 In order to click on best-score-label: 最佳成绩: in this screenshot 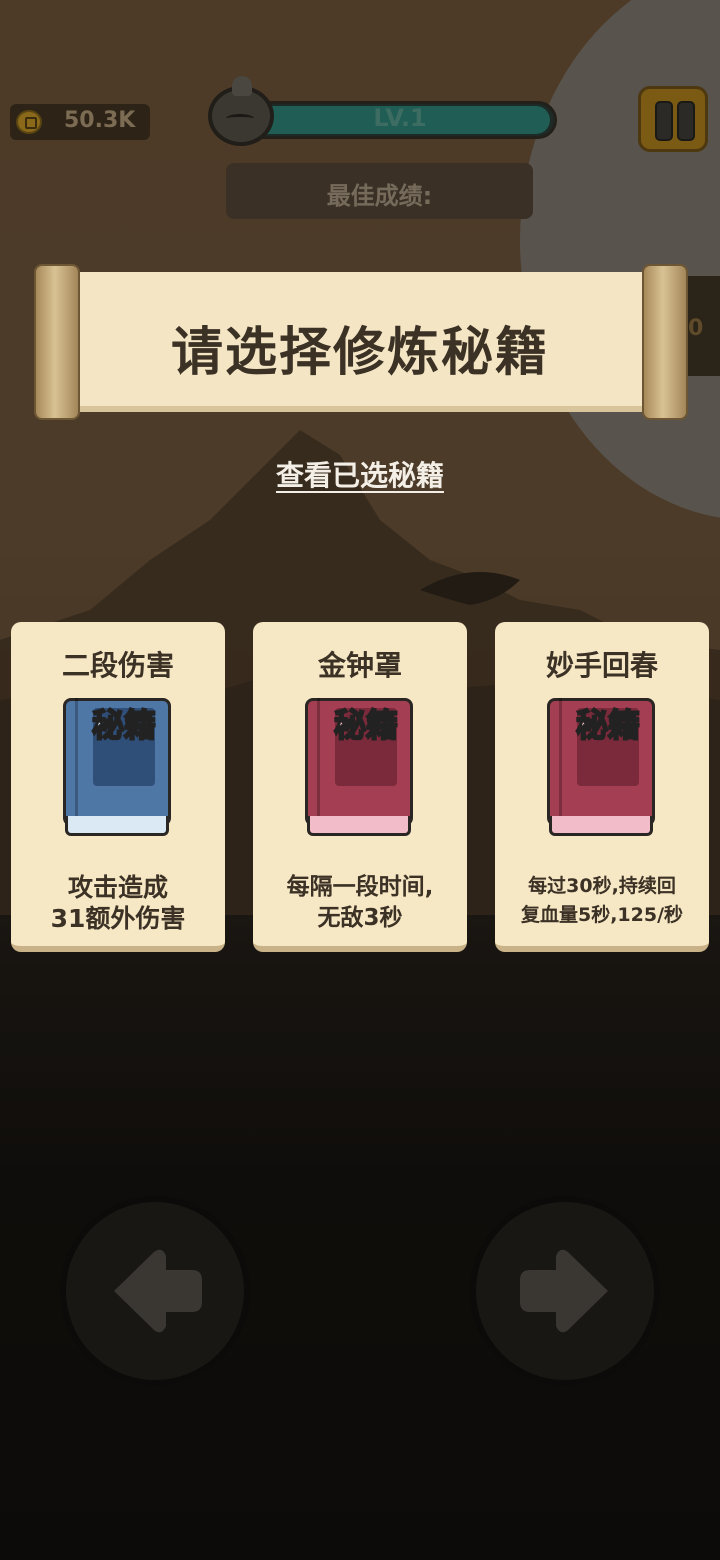, I will do `click(379, 196)`.